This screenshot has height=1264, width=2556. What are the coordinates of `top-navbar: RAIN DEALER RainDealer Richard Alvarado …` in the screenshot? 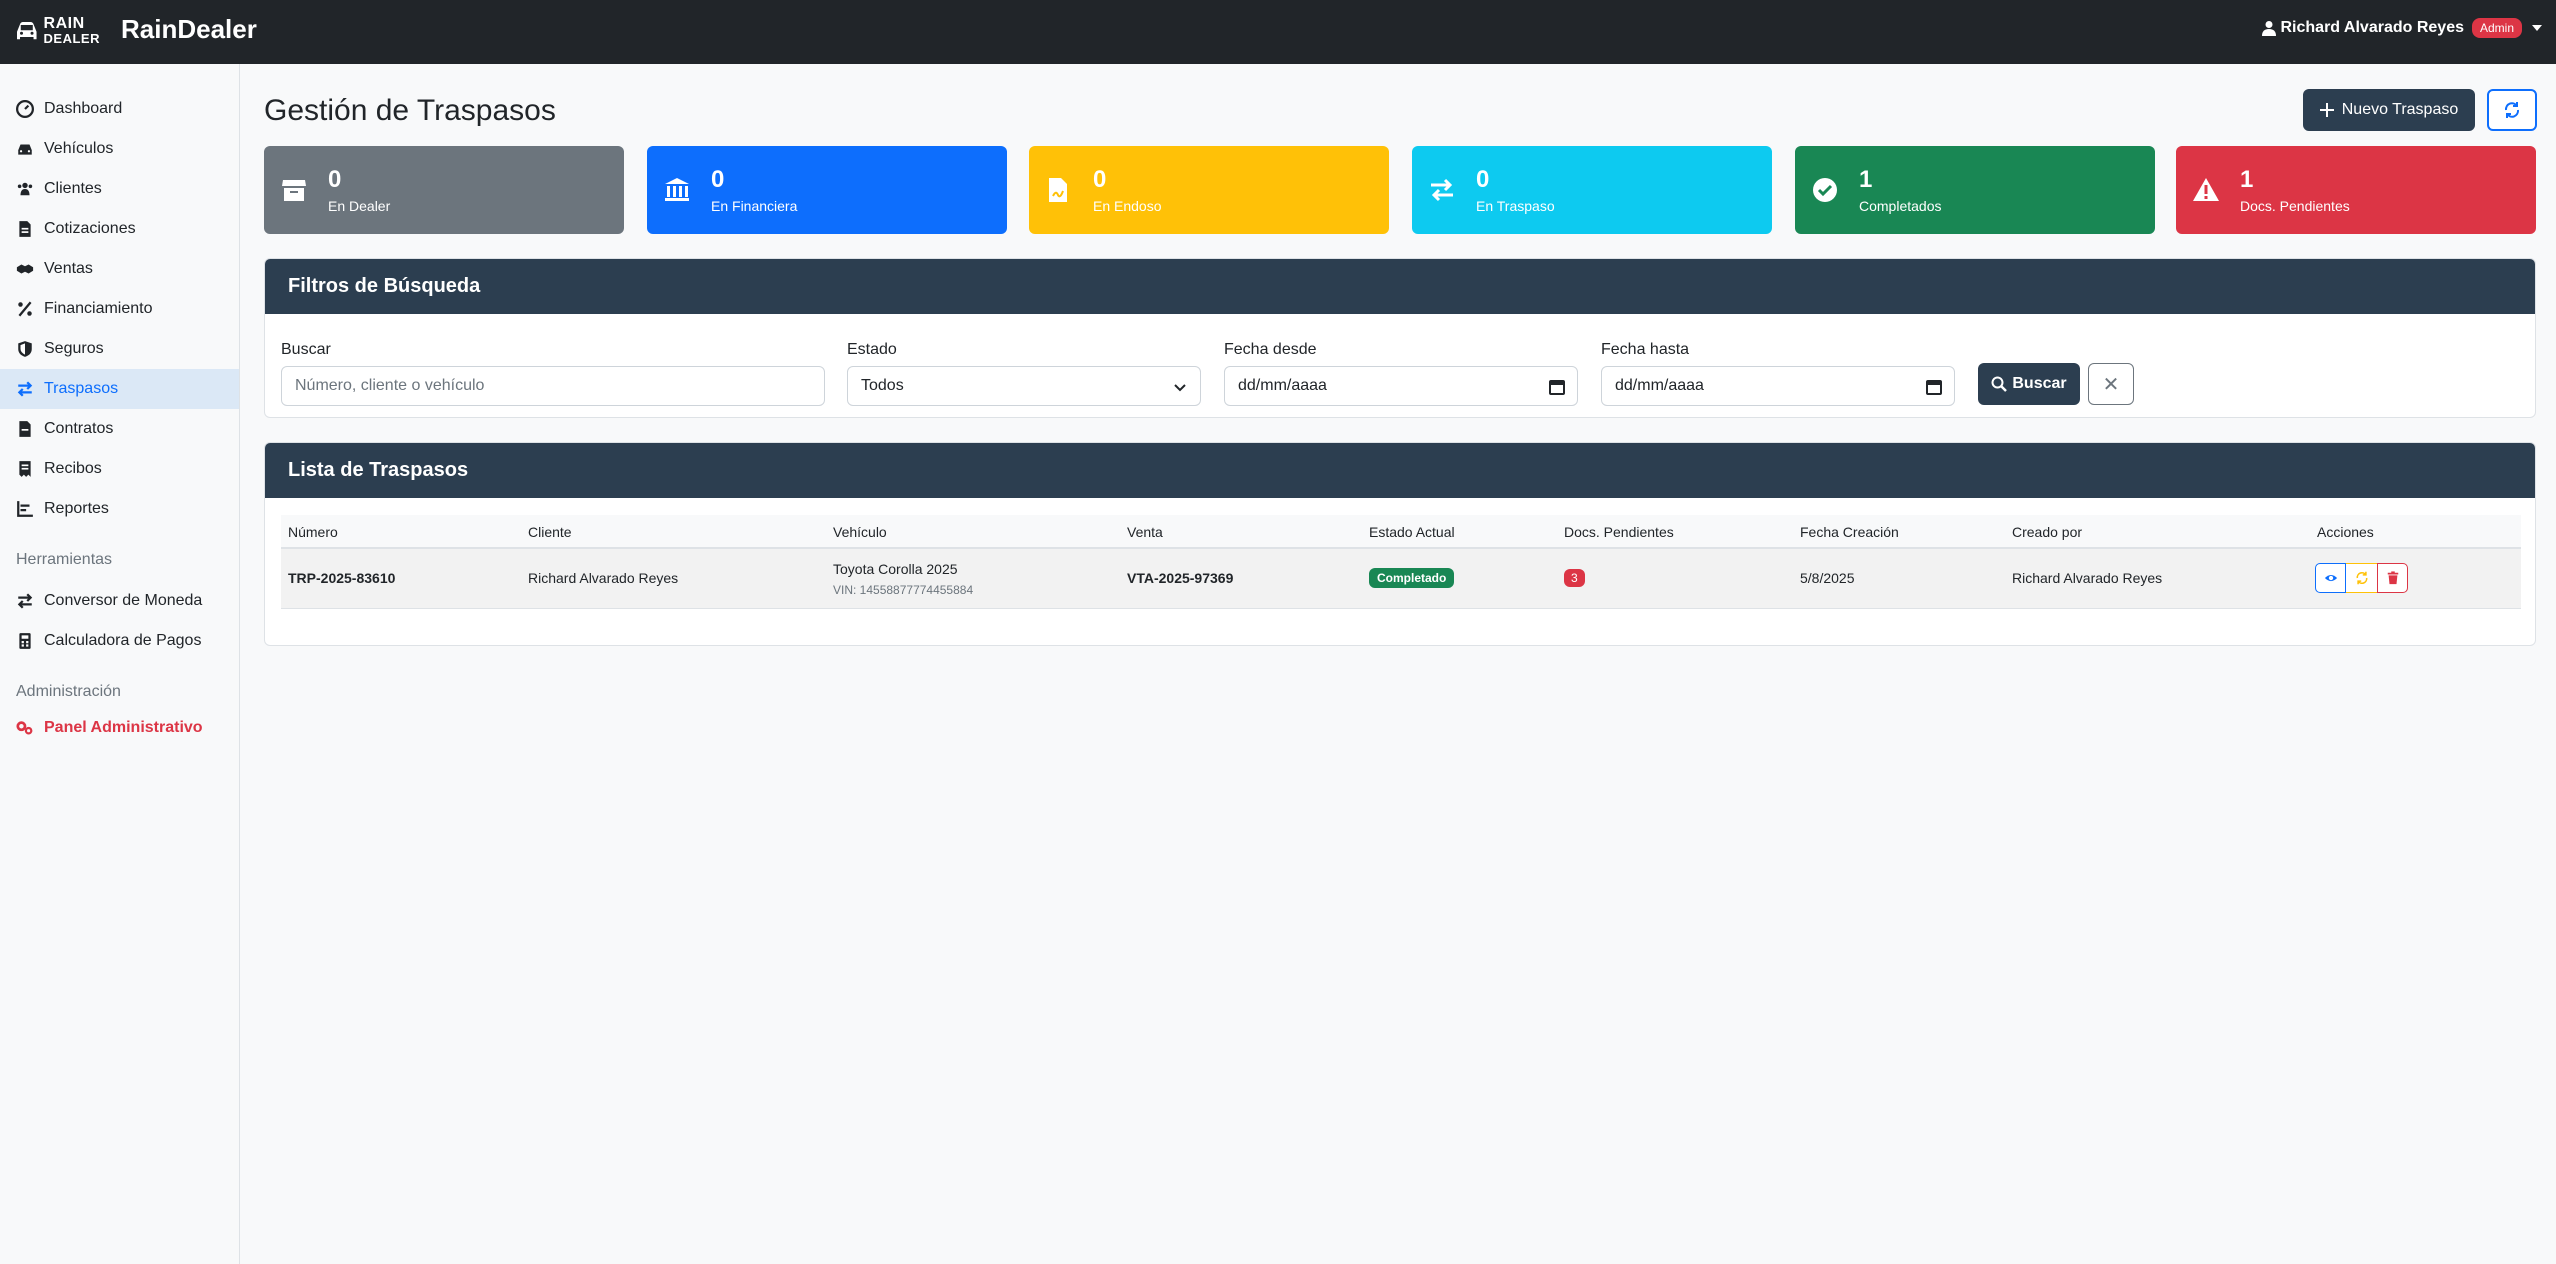 It's located at (1278, 32).